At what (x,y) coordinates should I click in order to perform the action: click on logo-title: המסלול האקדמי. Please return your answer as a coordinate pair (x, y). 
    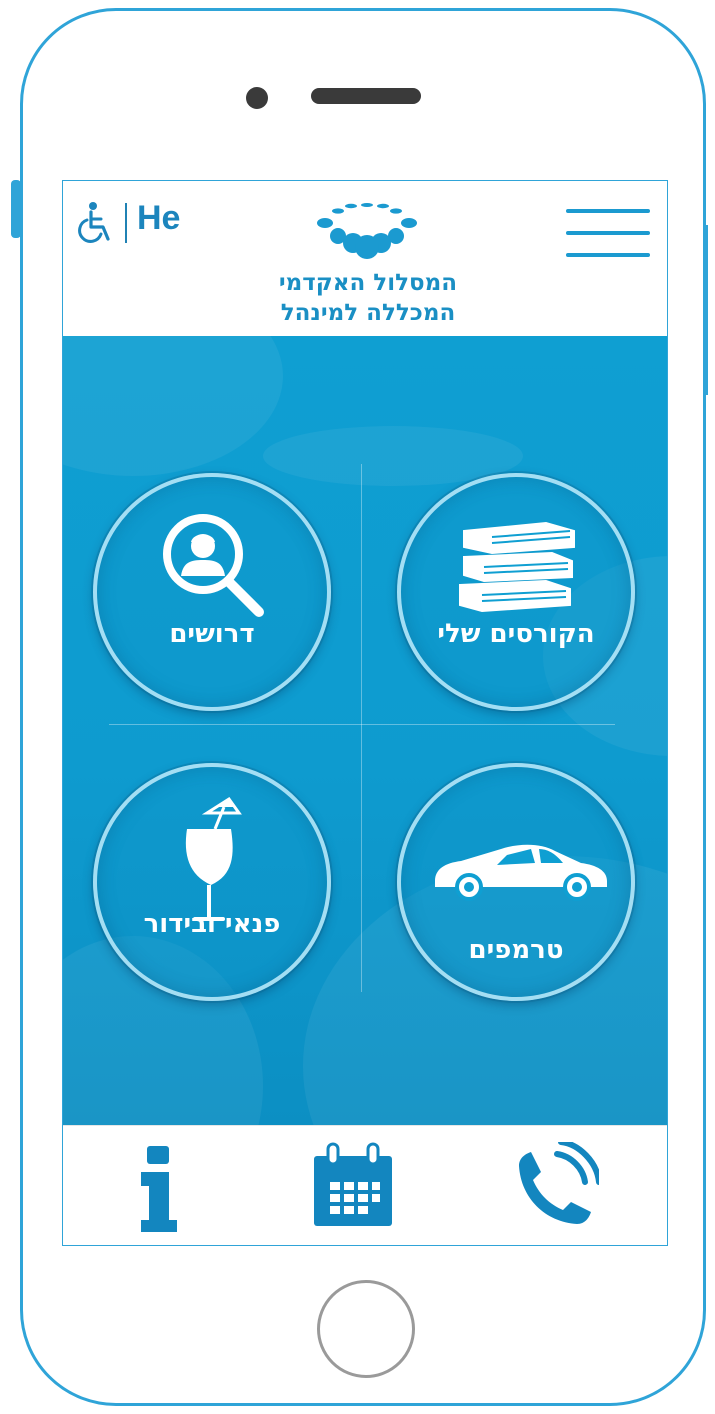
    Looking at the image, I should click on (368, 283).